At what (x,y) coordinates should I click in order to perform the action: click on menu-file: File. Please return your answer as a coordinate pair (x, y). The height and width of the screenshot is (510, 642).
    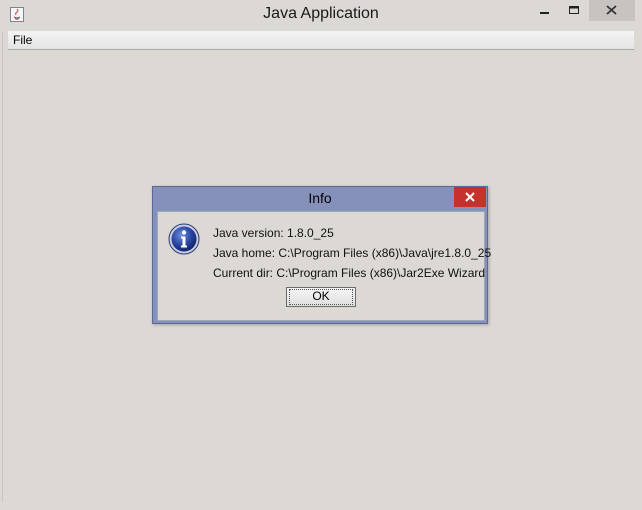
    Looking at the image, I should click on (22, 40).